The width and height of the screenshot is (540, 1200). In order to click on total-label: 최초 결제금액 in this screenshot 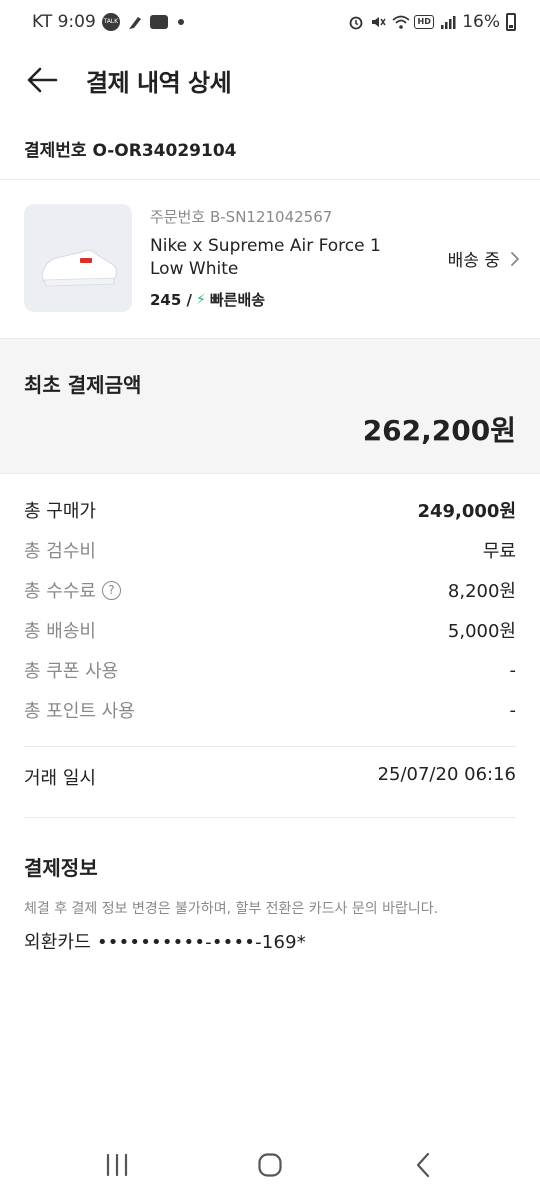, I will do `click(83, 385)`.